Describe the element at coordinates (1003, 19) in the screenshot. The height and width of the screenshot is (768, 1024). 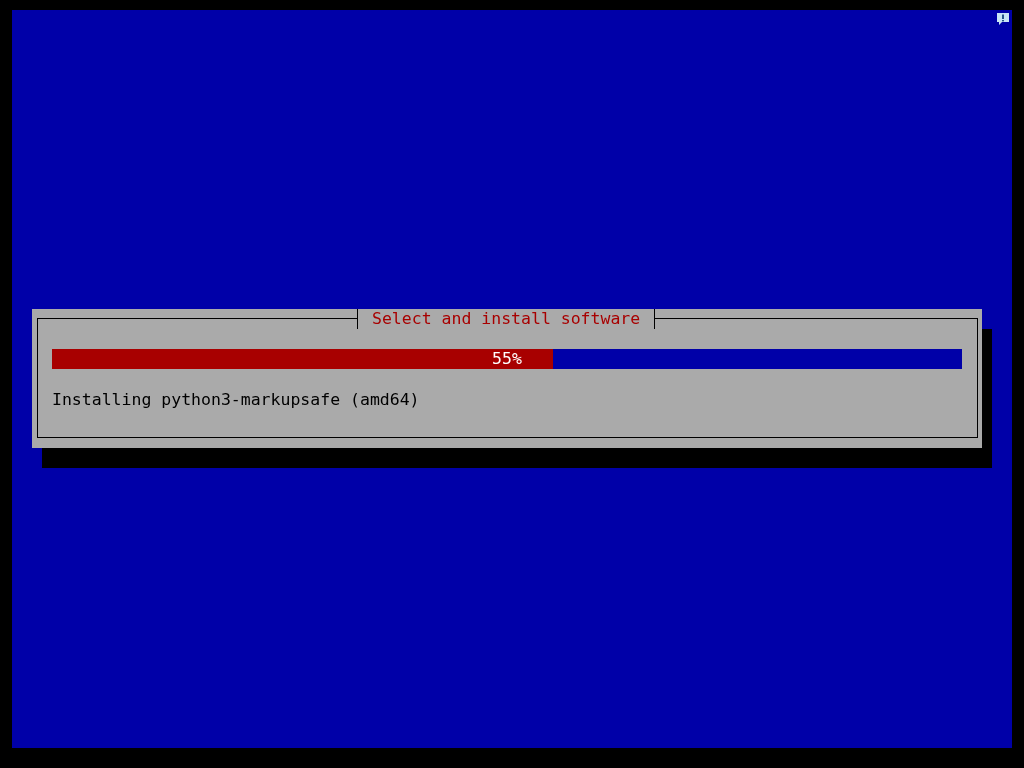
I see `speech-bubble-icon` at that location.